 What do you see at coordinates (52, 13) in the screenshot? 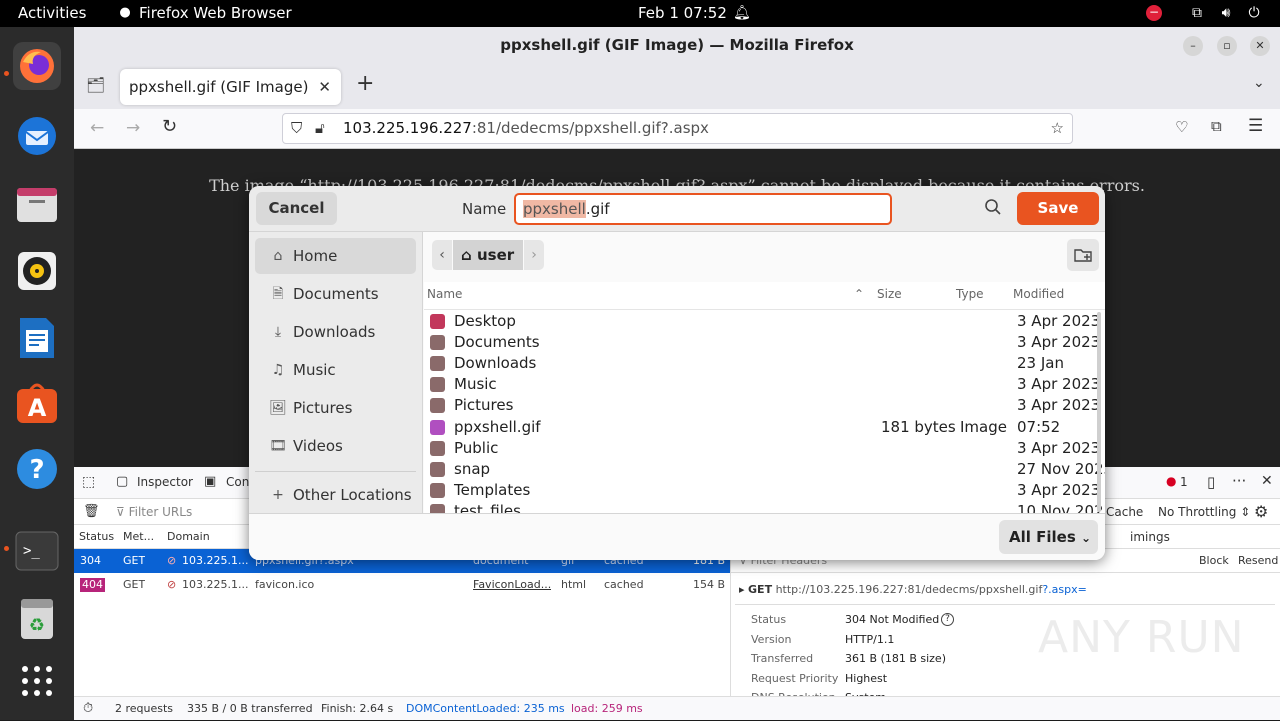
I see `activities-button: Activities` at bounding box center [52, 13].